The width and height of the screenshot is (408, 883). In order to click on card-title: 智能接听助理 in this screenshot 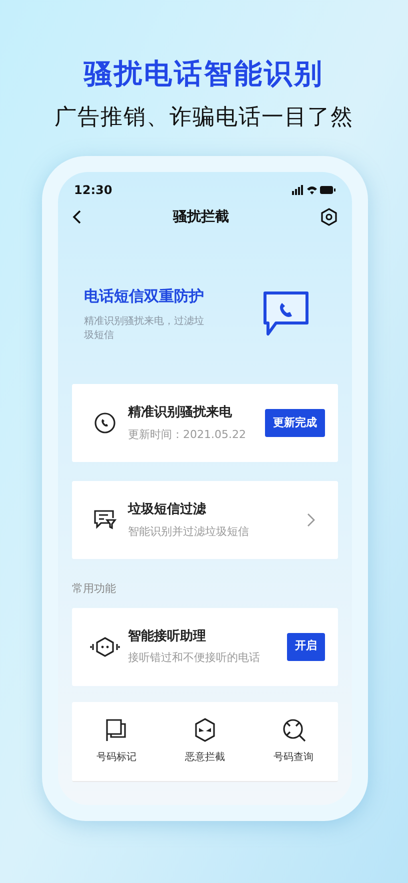, I will do `click(167, 637)`.